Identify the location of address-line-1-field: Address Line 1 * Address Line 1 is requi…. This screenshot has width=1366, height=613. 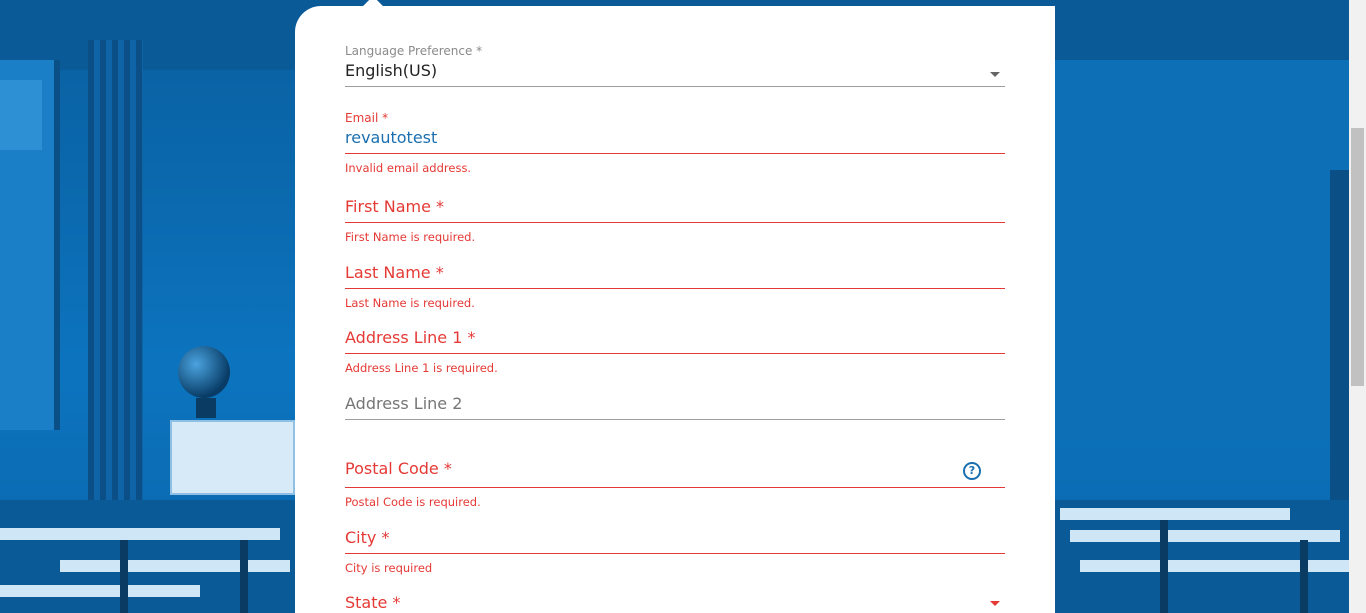
(675, 351).